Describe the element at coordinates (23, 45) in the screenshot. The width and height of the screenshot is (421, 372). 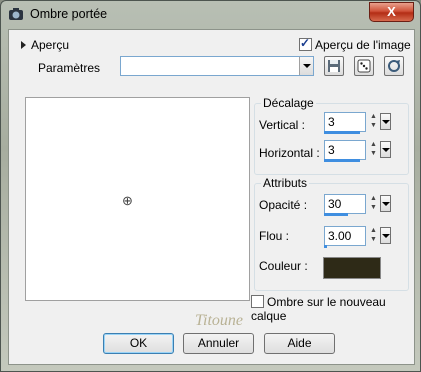
I see `expand-arrow-icon` at that location.